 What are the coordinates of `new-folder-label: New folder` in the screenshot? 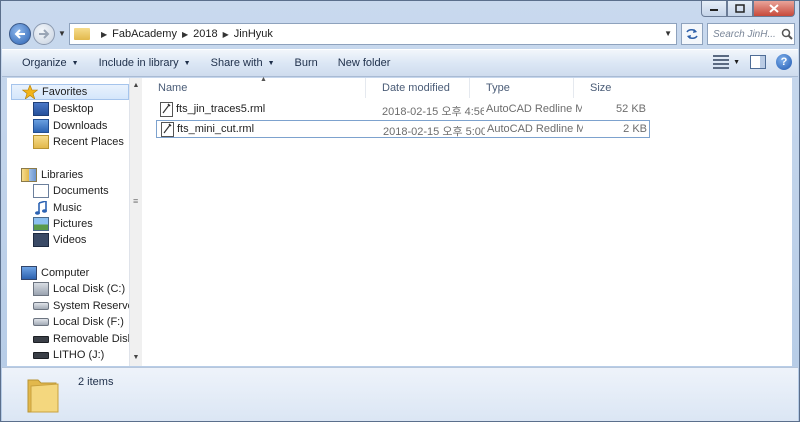 It's located at (364, 63).